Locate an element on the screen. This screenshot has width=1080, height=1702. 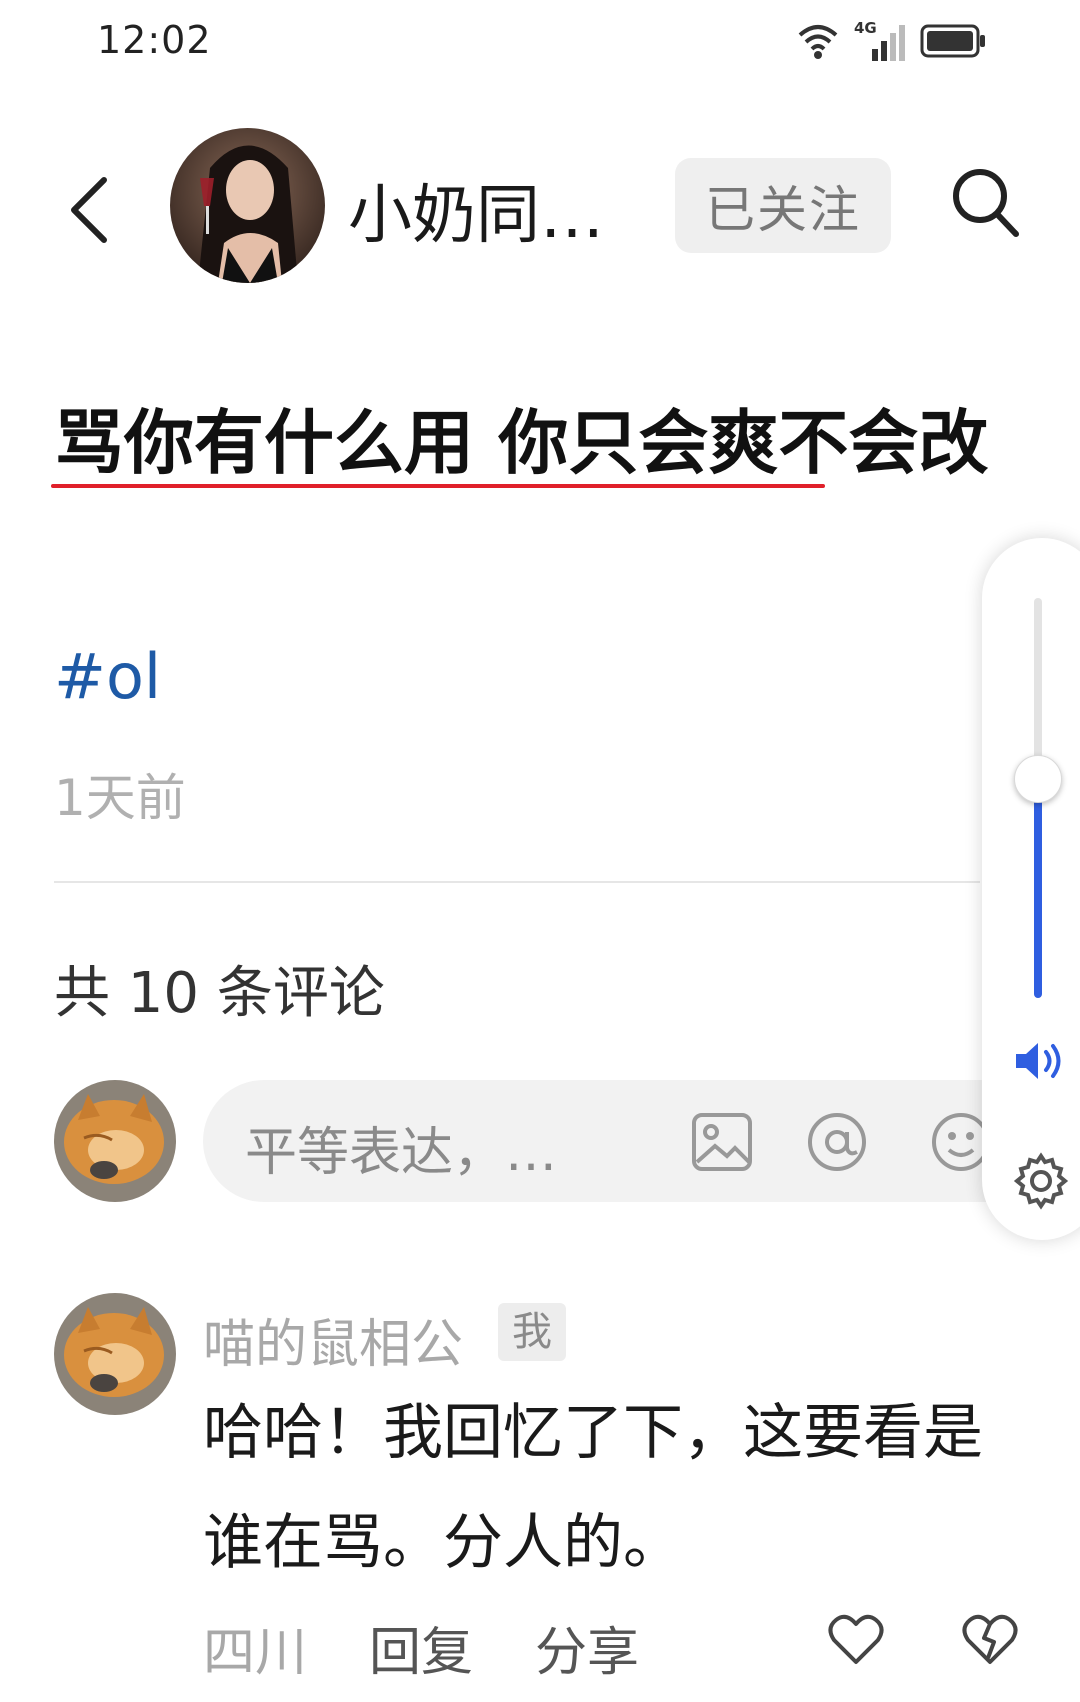
status-time: 12:02 is located at coordinates (154, 40).